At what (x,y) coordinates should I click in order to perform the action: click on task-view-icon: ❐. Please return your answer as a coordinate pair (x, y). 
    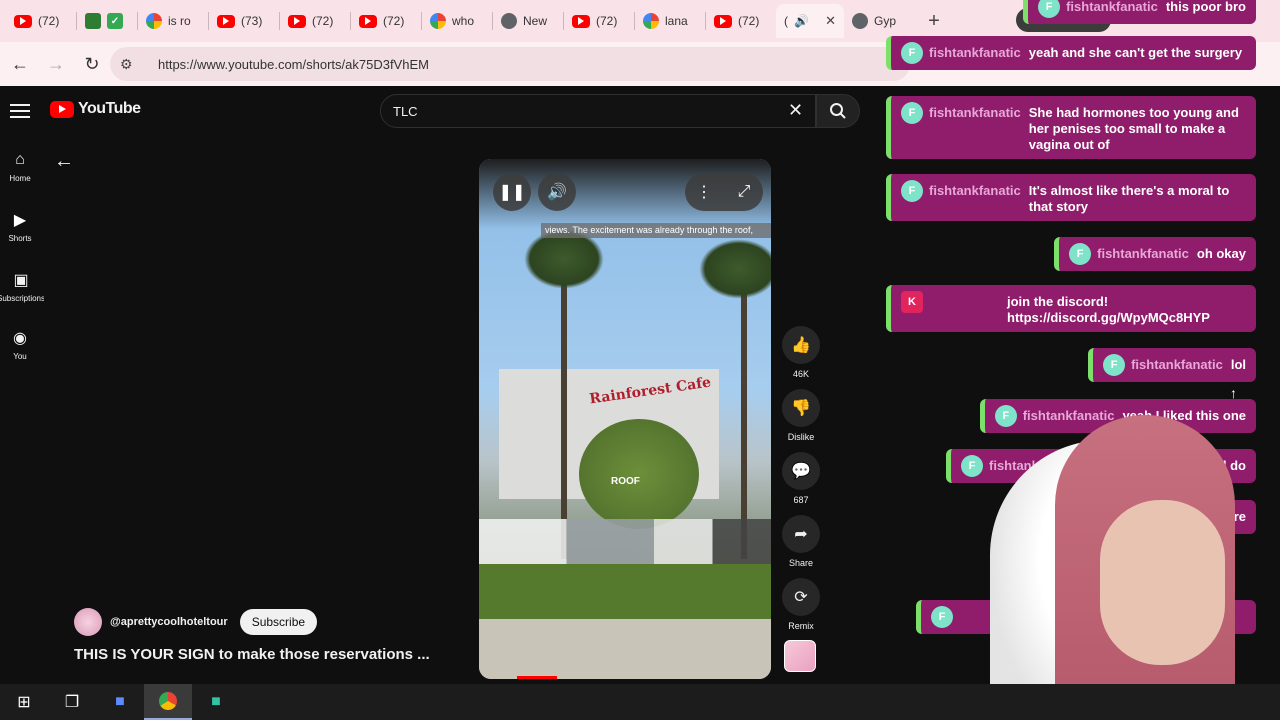
    Looking at the image, I should click on (72, 702).